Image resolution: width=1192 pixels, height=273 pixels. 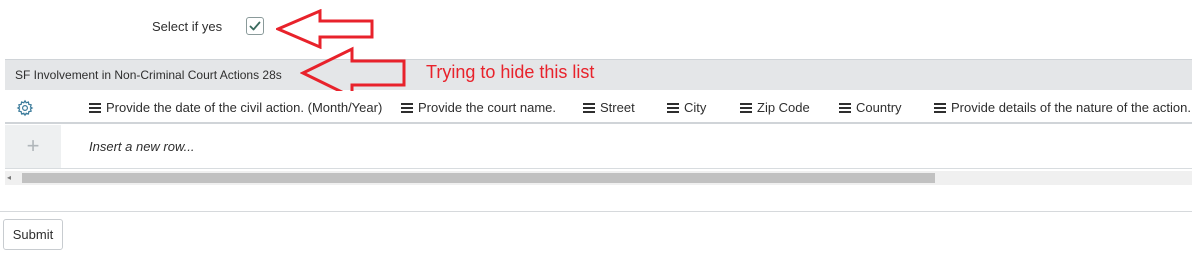 I want to click on column-label: Street, so click(x=617, y=107).